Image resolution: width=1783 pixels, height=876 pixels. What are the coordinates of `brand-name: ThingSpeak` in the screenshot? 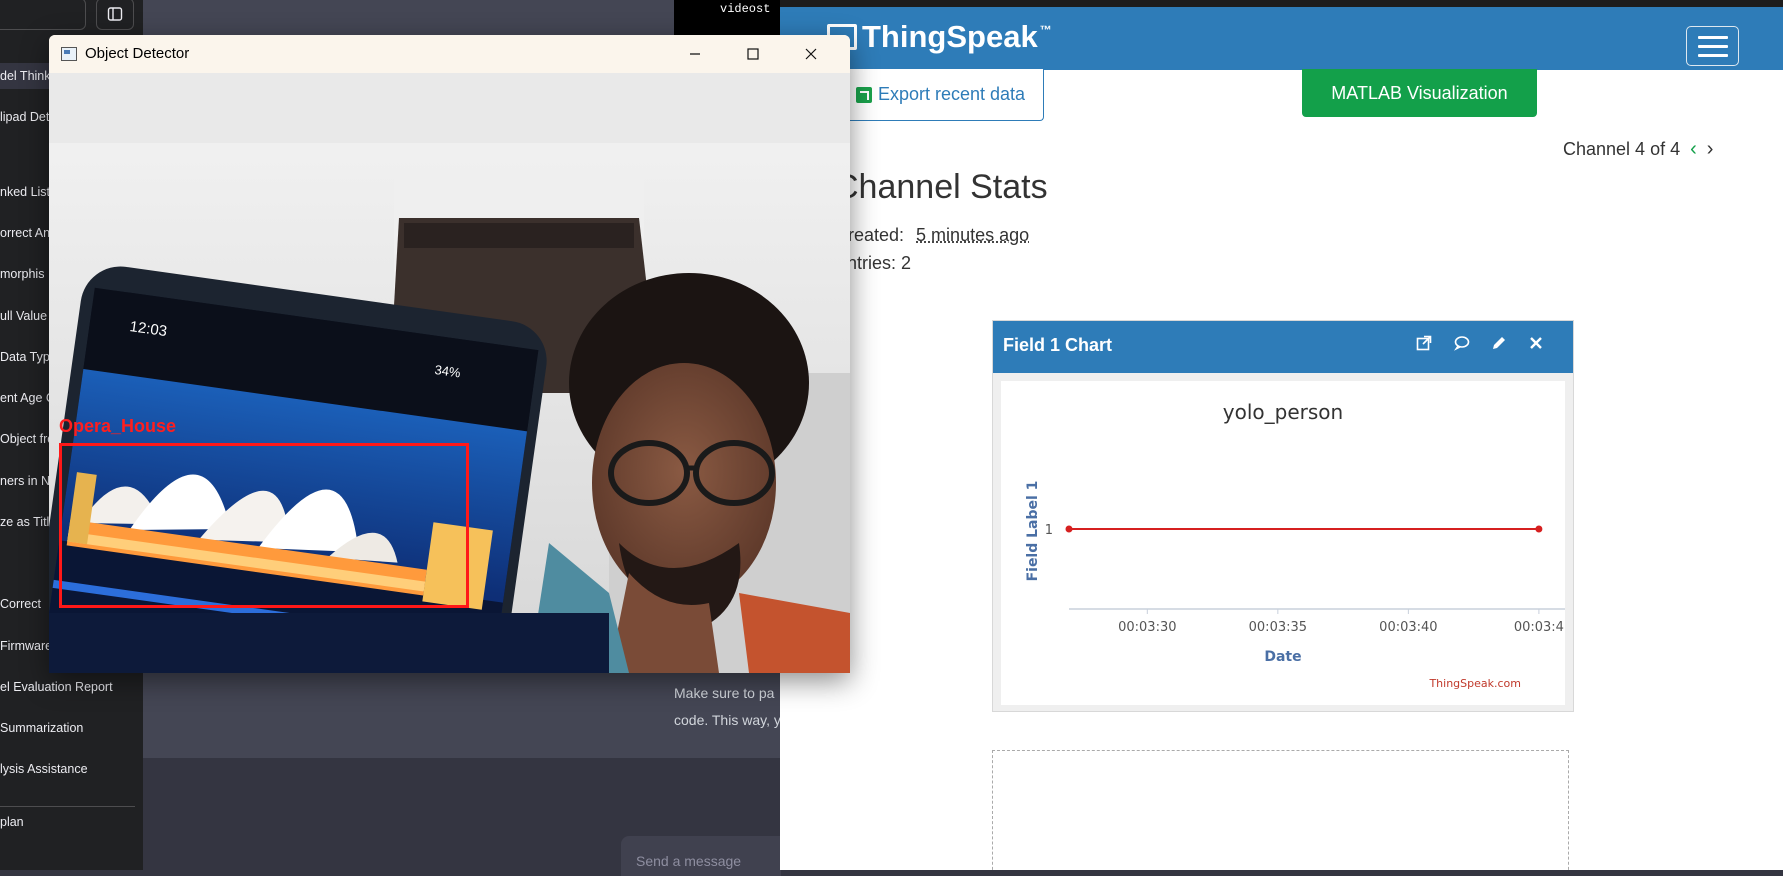 It's located at (950, 36).